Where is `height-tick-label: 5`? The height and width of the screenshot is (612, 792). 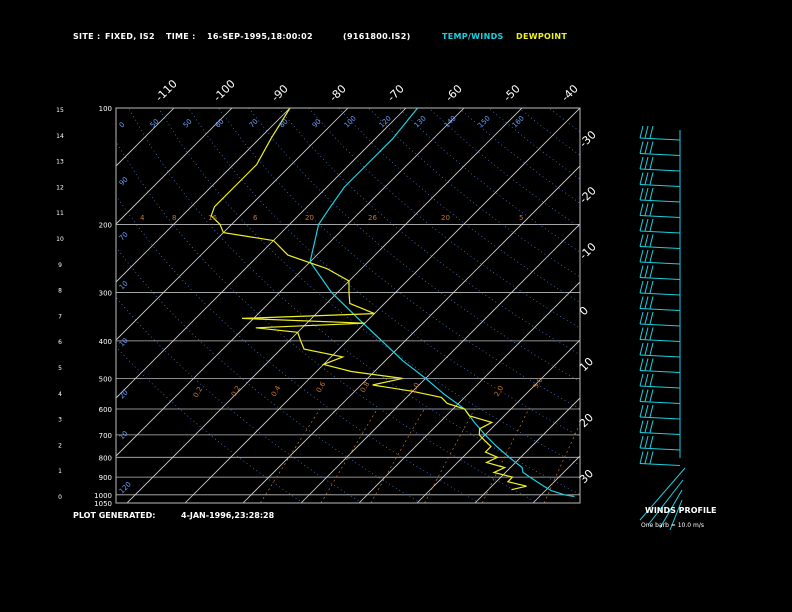 height-tick-label: 5 is located at coordinates (60, 368).